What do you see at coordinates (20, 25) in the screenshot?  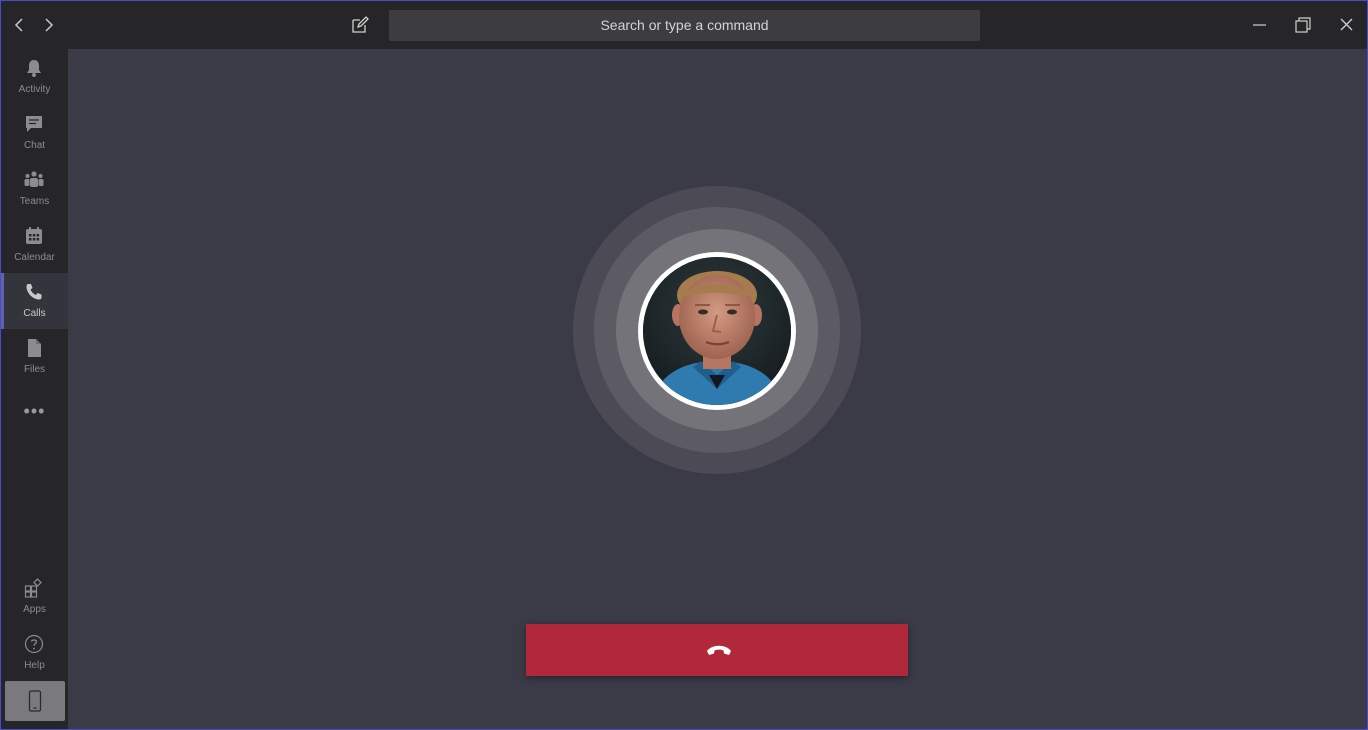 I see `chevron-left-icon` at bounding box center [20, 25].